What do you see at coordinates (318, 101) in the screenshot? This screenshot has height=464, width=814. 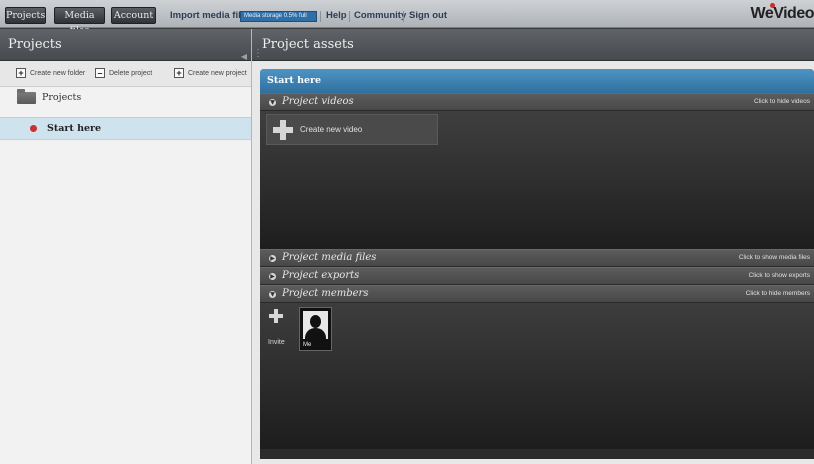 I see `section-videos-label: Project videos` at bounding box center [318, 101].